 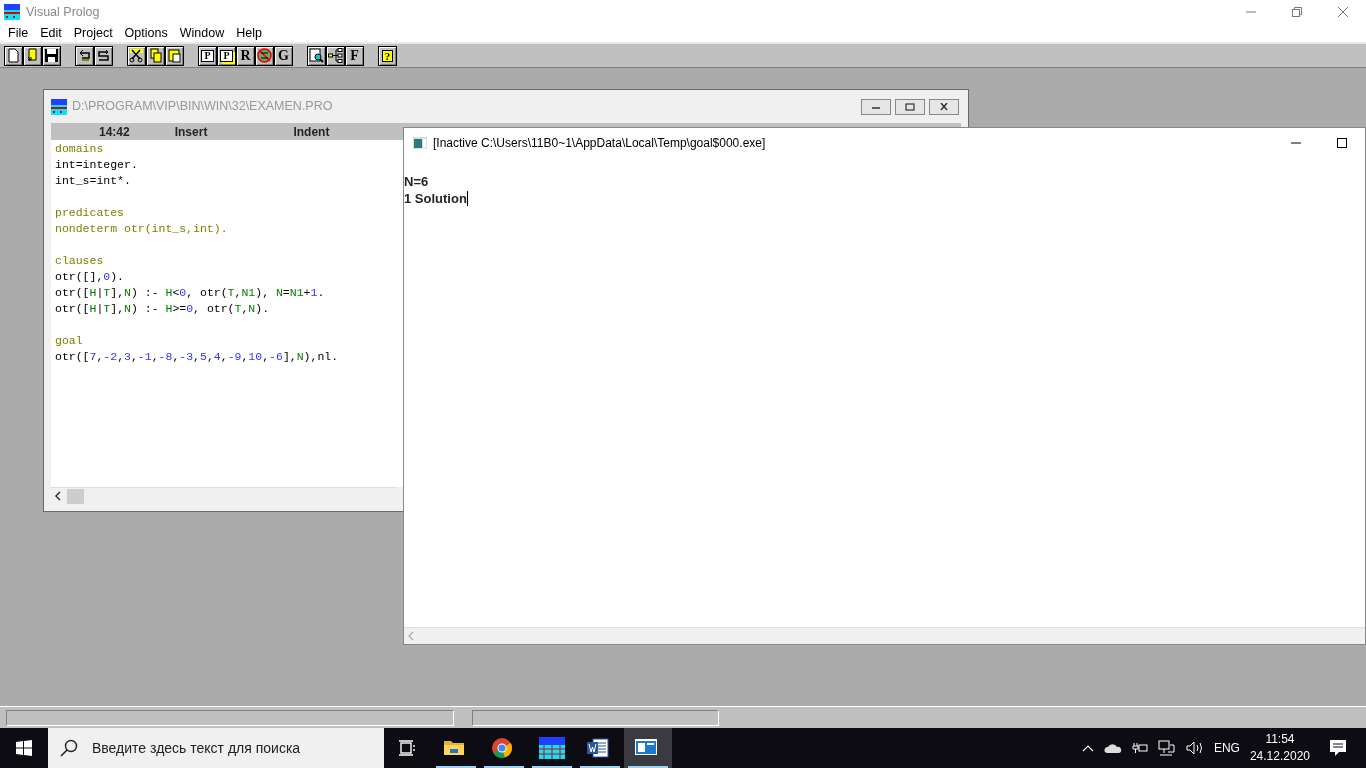 I want to click on console-output: 1 Solution, so click(x=435, y=198).